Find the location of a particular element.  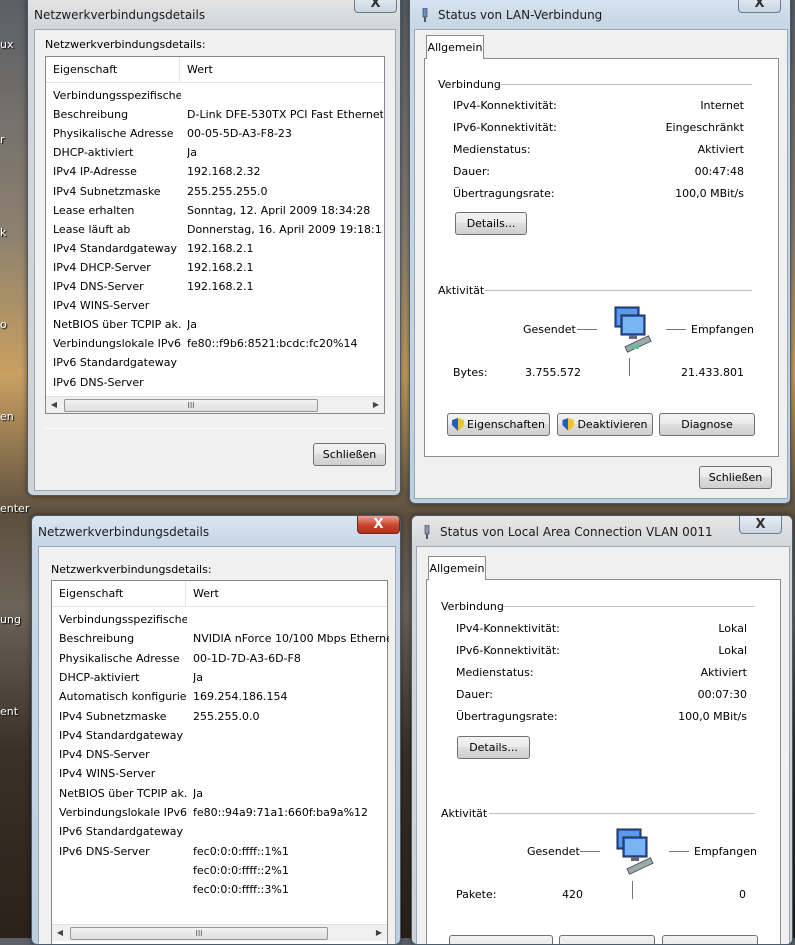

value-cell: fec0:0:0:ffff::2%1 is located at coordinates (241, 870).